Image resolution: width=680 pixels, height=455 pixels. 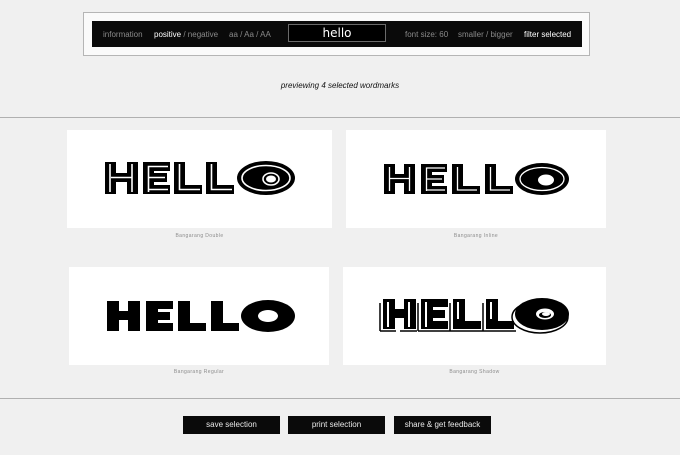 I want to click on negative-option: negative, so click(x=203, y=34).